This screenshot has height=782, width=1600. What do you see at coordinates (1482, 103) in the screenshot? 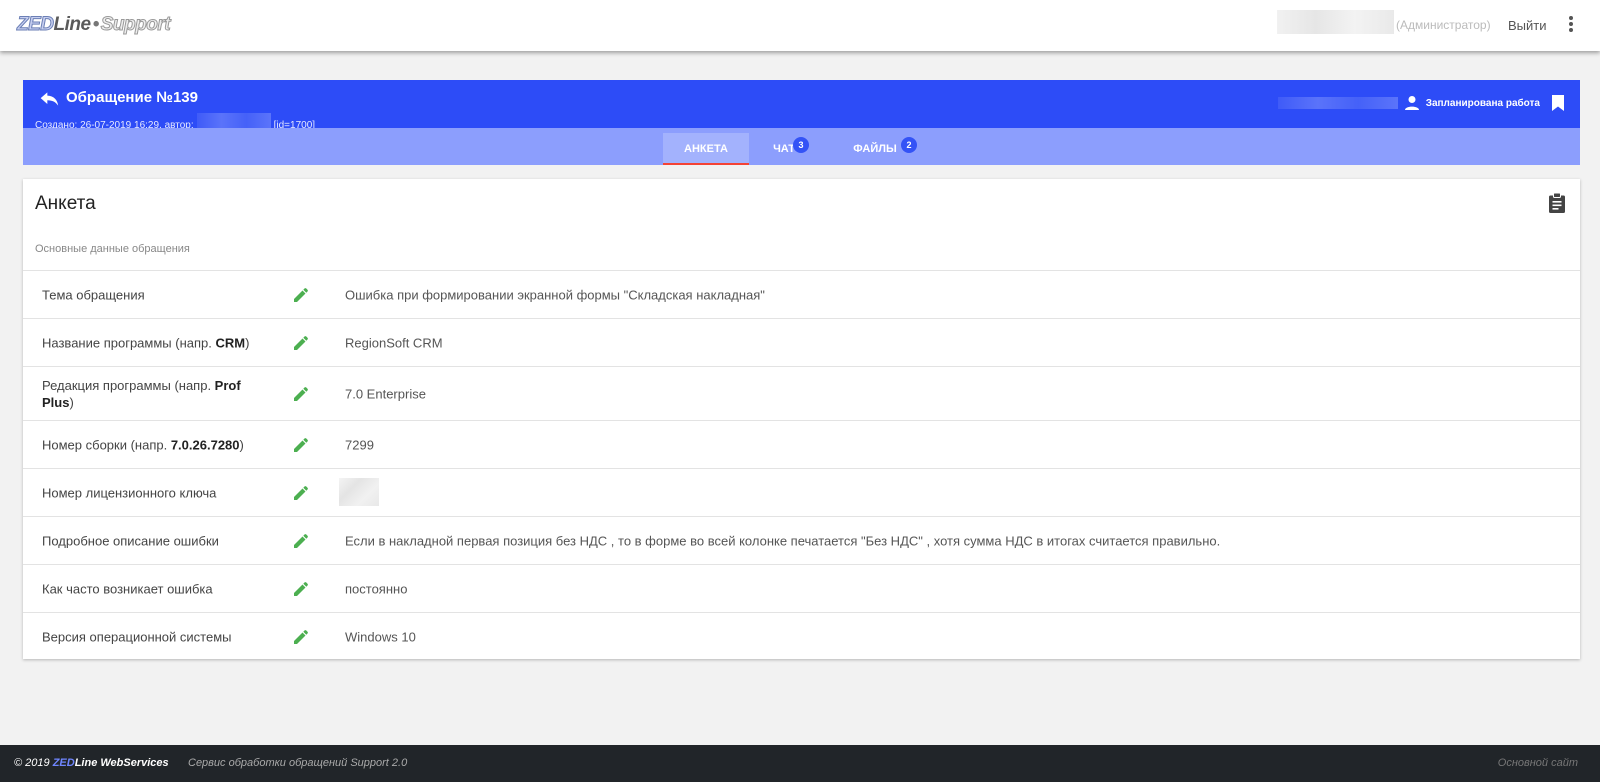
I see `ticket-status: Запланирована работа` at bounding box center [1482, 103].